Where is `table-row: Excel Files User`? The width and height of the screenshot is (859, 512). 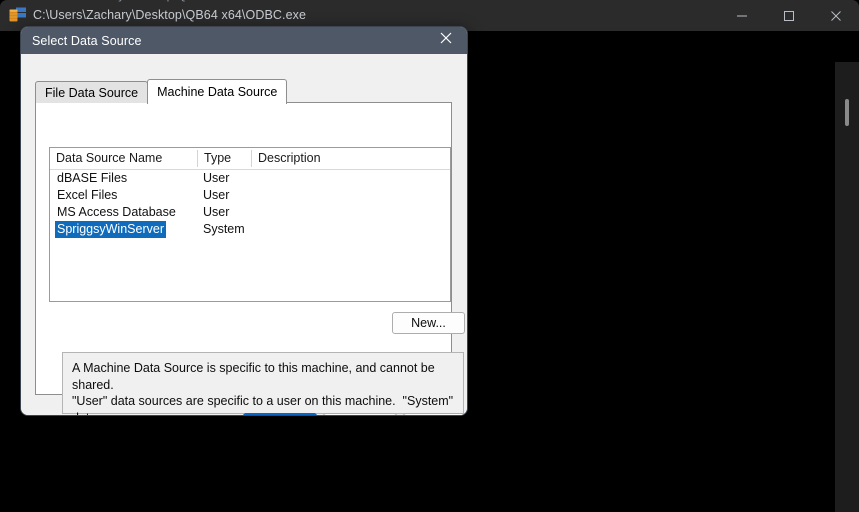
table-row: Excel Files User is located at coordinates (250, 195).